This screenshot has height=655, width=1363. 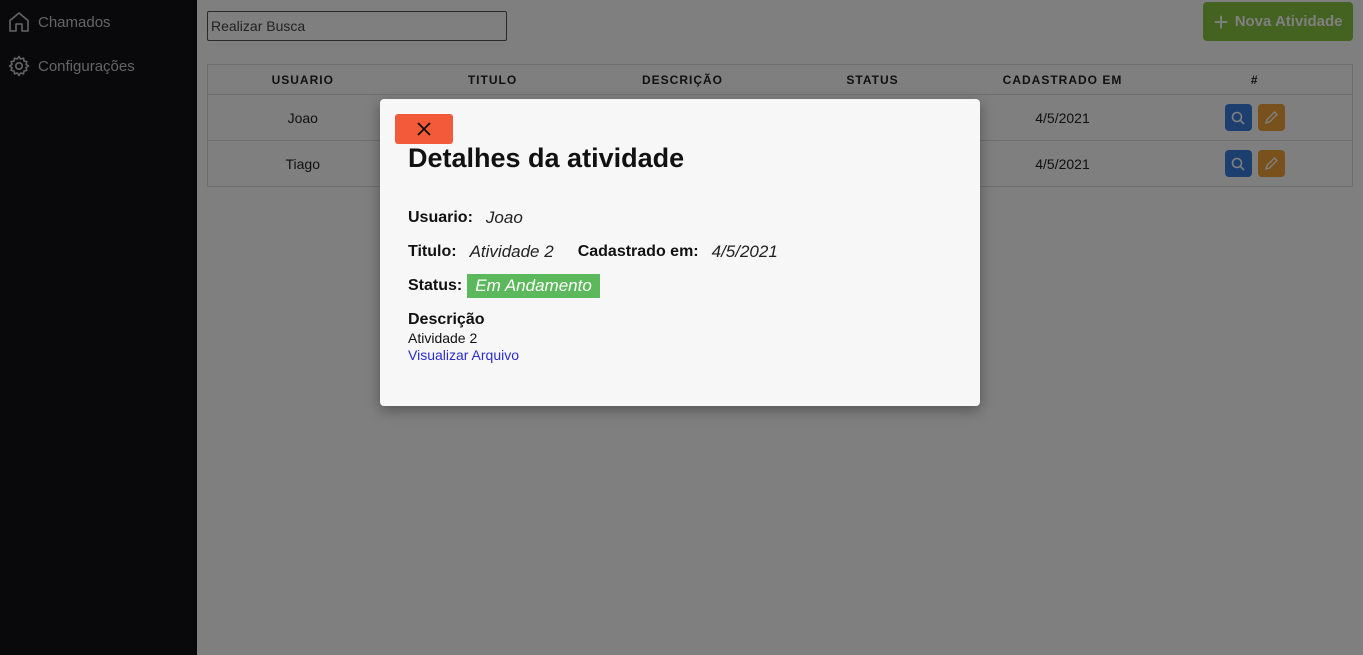 I want to click on usuario-row: Usuario: Joao, so click(x=465, y=218).